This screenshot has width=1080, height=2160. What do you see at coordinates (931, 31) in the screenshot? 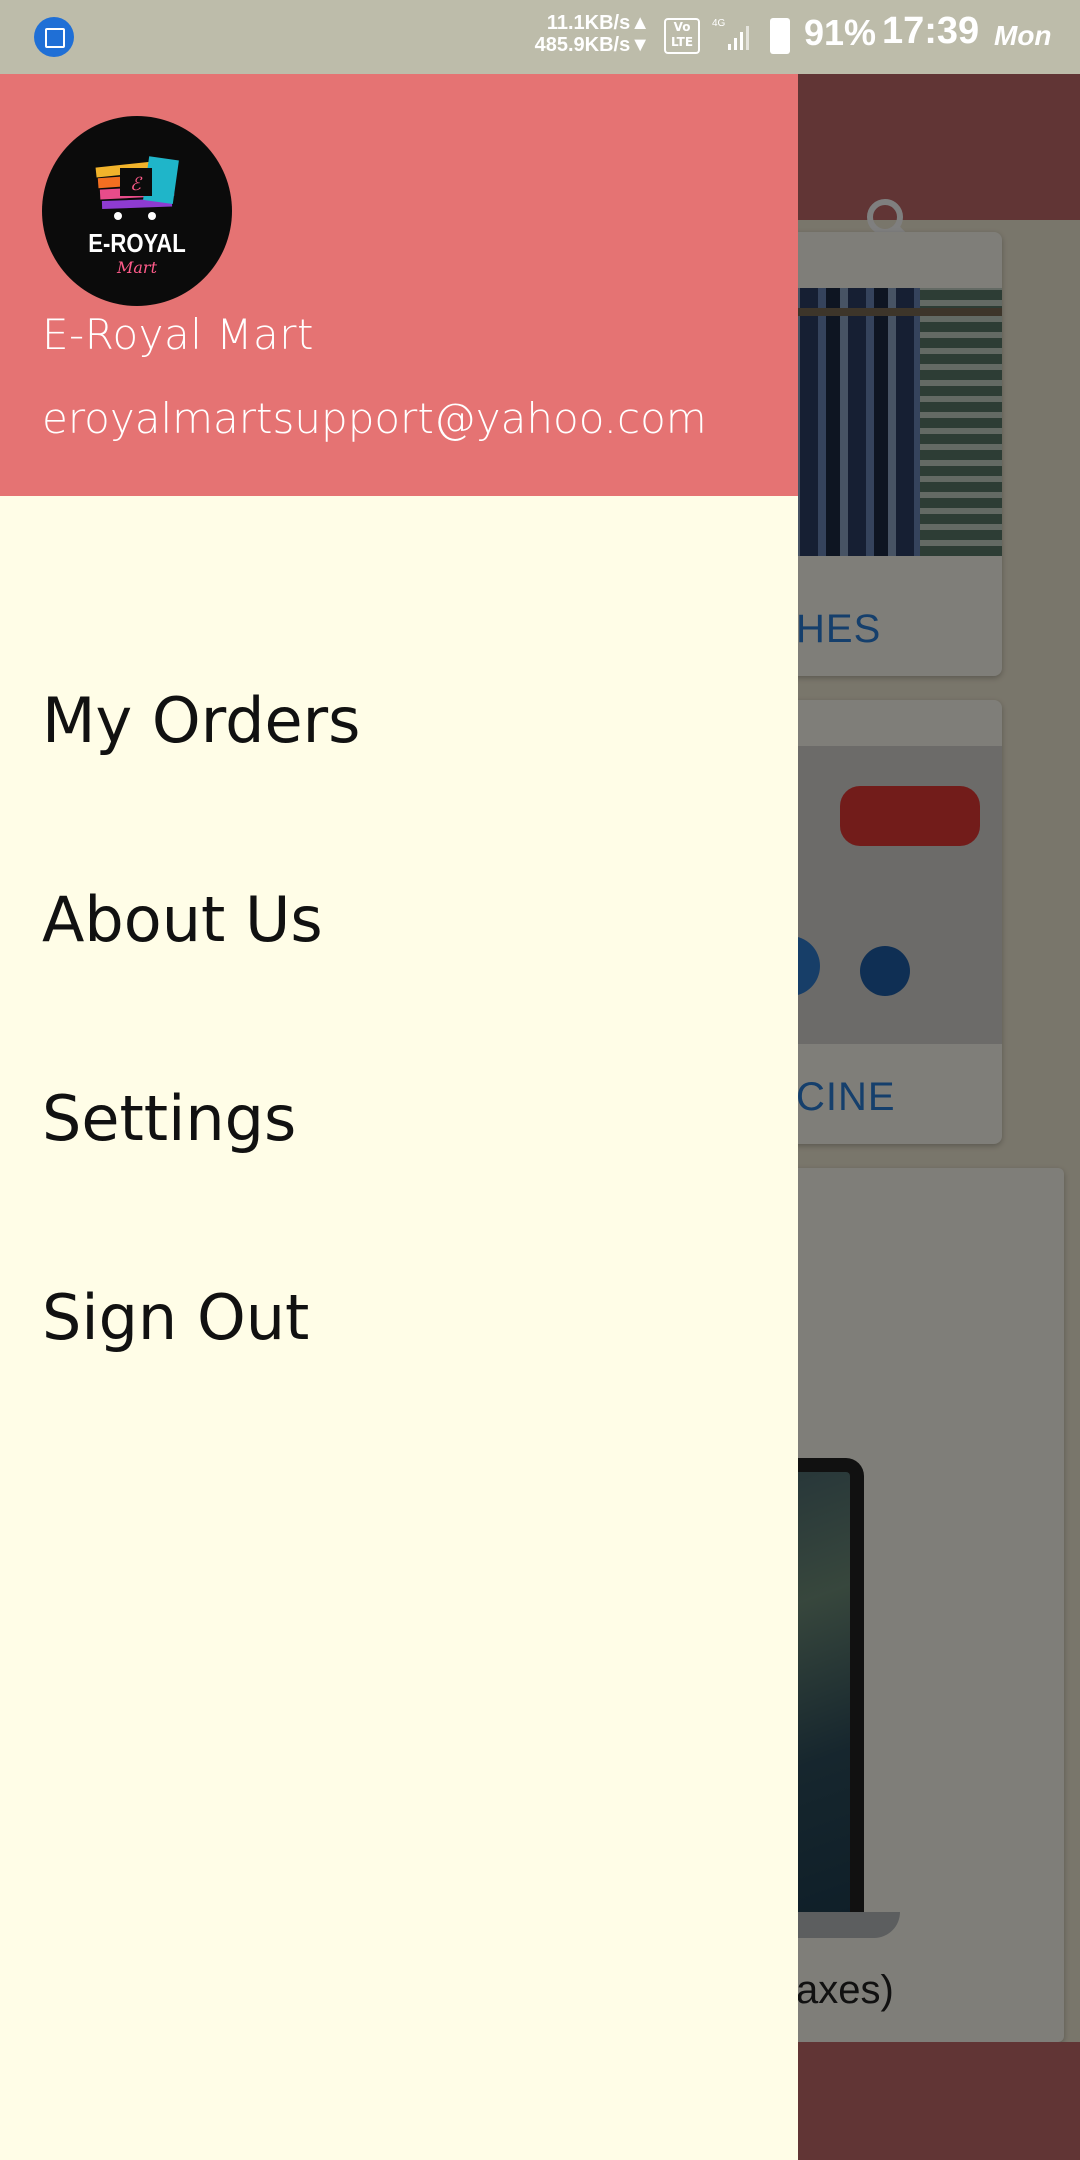
I see `clock: 17:39` at bounding box center [931, 31].